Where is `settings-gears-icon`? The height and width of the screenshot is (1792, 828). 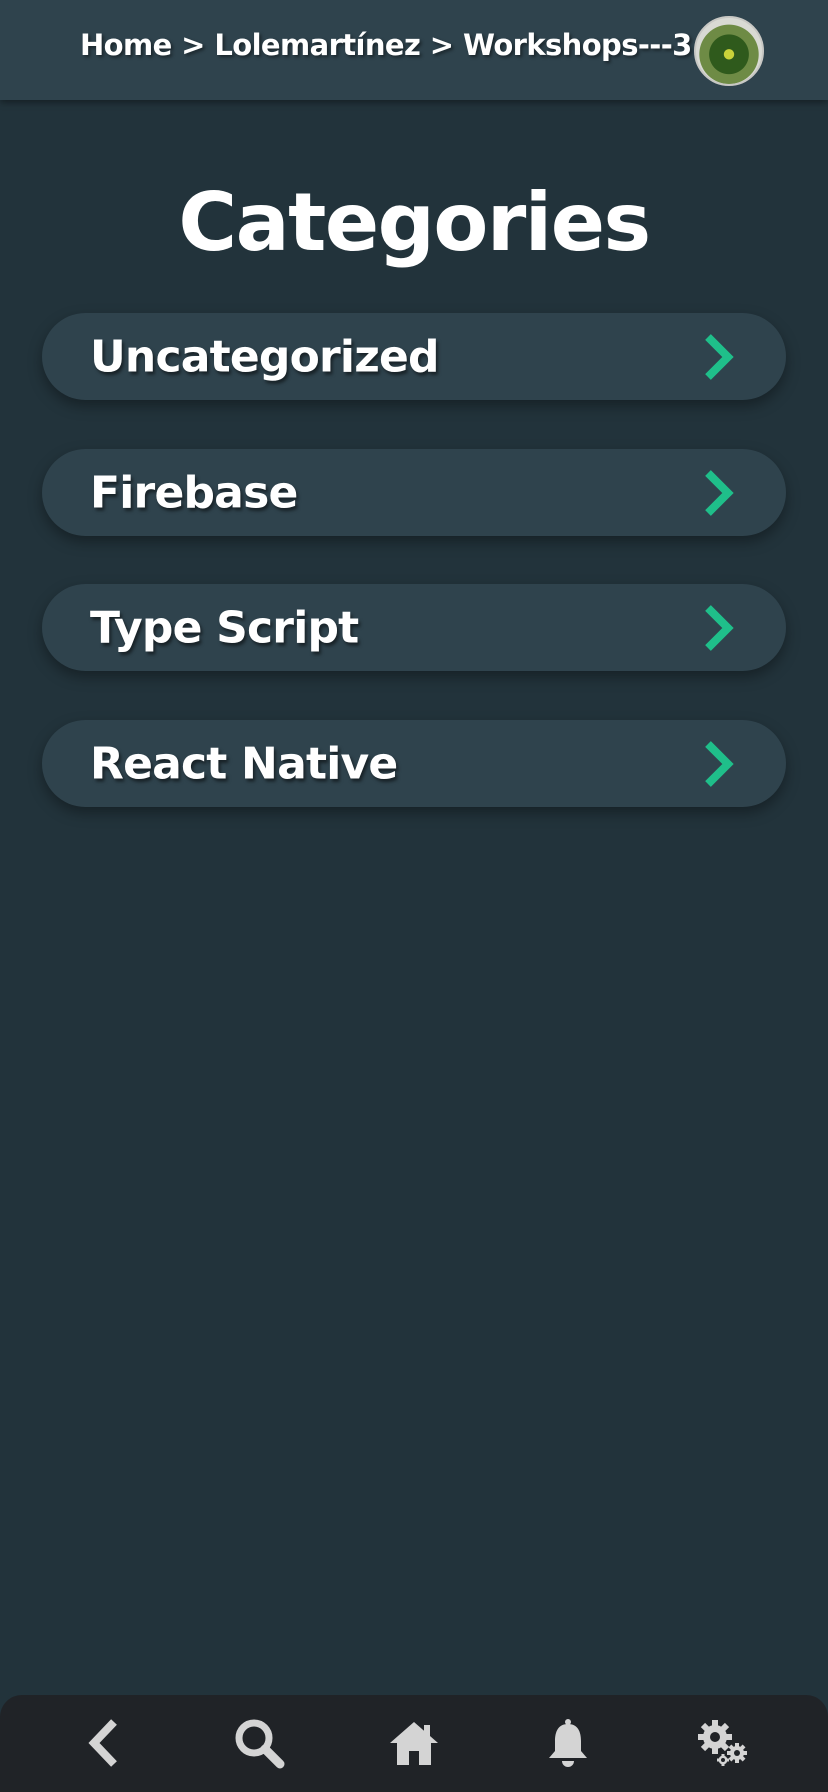 settings-gears-icon is located at coordinates (722, 1743).